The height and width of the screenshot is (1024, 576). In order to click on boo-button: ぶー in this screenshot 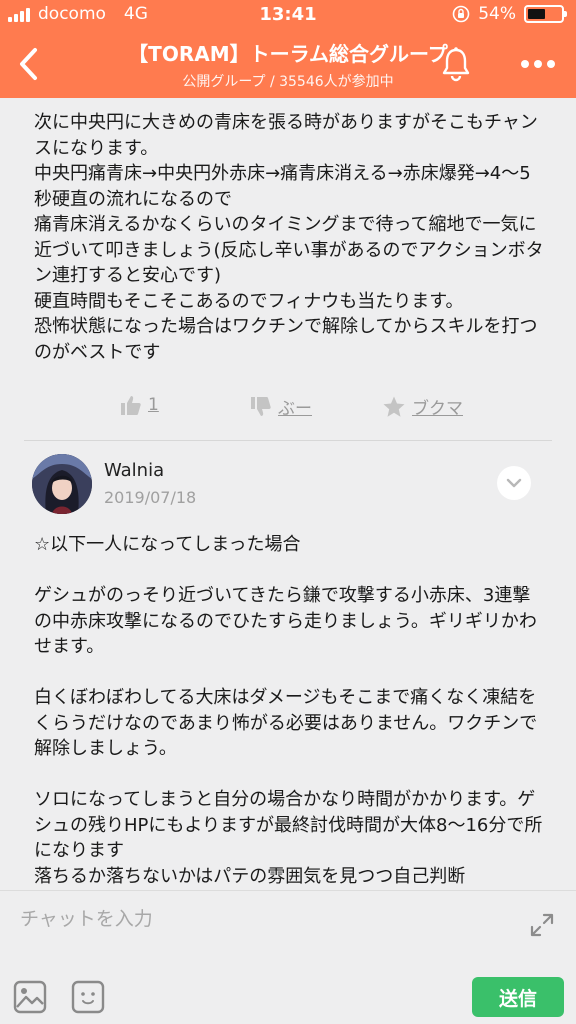, I will do `click(281, 406)`.